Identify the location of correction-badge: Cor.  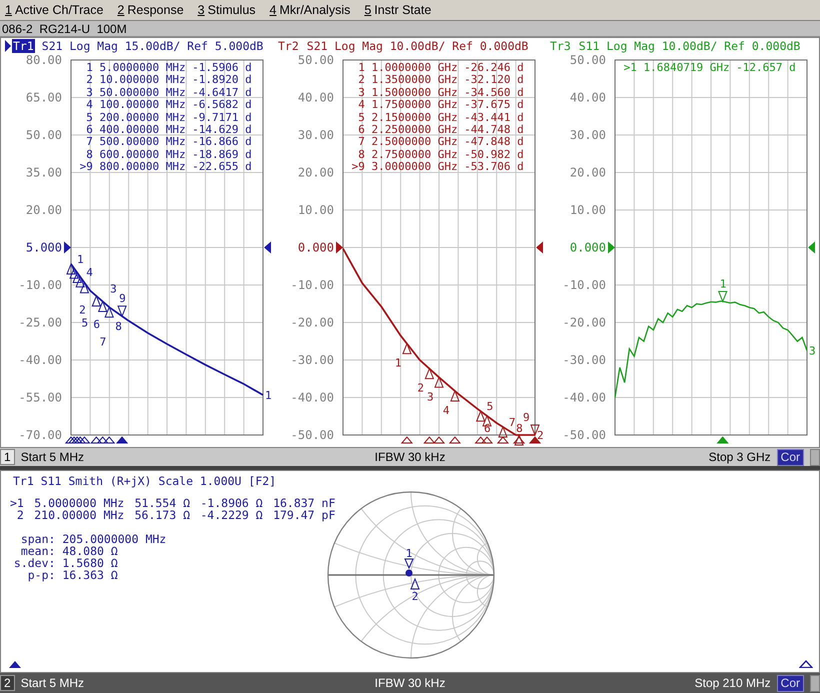
(790, 457).